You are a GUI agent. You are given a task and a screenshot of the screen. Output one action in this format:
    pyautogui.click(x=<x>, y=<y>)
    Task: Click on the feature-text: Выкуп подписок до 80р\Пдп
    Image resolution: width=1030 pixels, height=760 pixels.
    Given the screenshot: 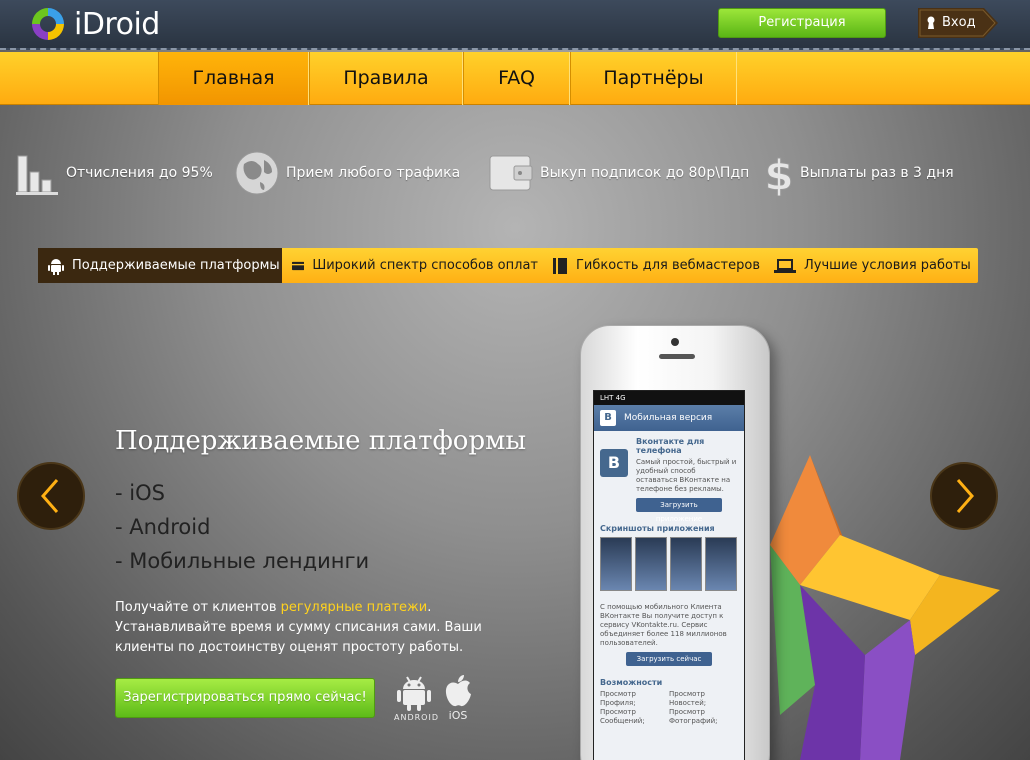 What is the action you would take?
    pyautogui.click(x=645, y=173)
    